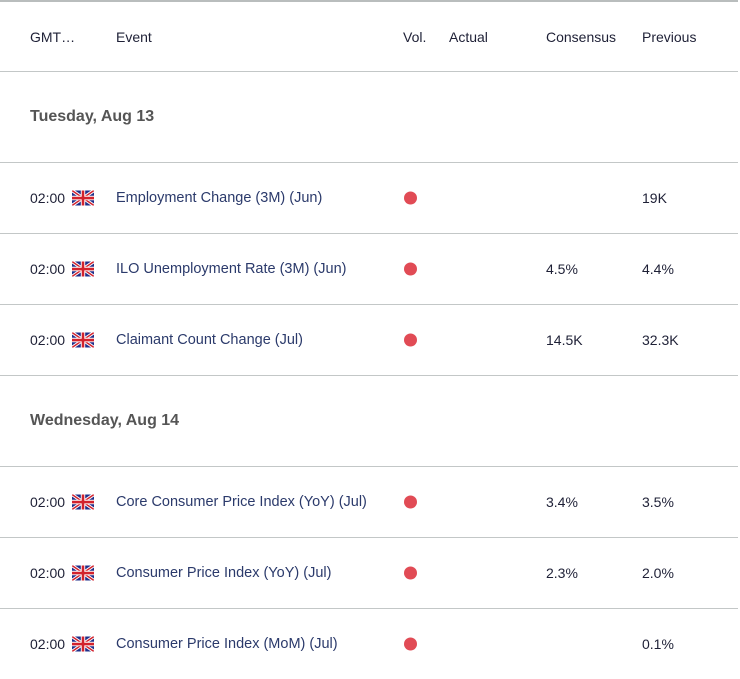 The height and width of the screenshot is (679, 740). What do you see at coordinates (241, 502) in the screenshot?
I see `event-name-link: Core Consumer Price Index (YoY) (Jul)` at bounding box center [241, 502].